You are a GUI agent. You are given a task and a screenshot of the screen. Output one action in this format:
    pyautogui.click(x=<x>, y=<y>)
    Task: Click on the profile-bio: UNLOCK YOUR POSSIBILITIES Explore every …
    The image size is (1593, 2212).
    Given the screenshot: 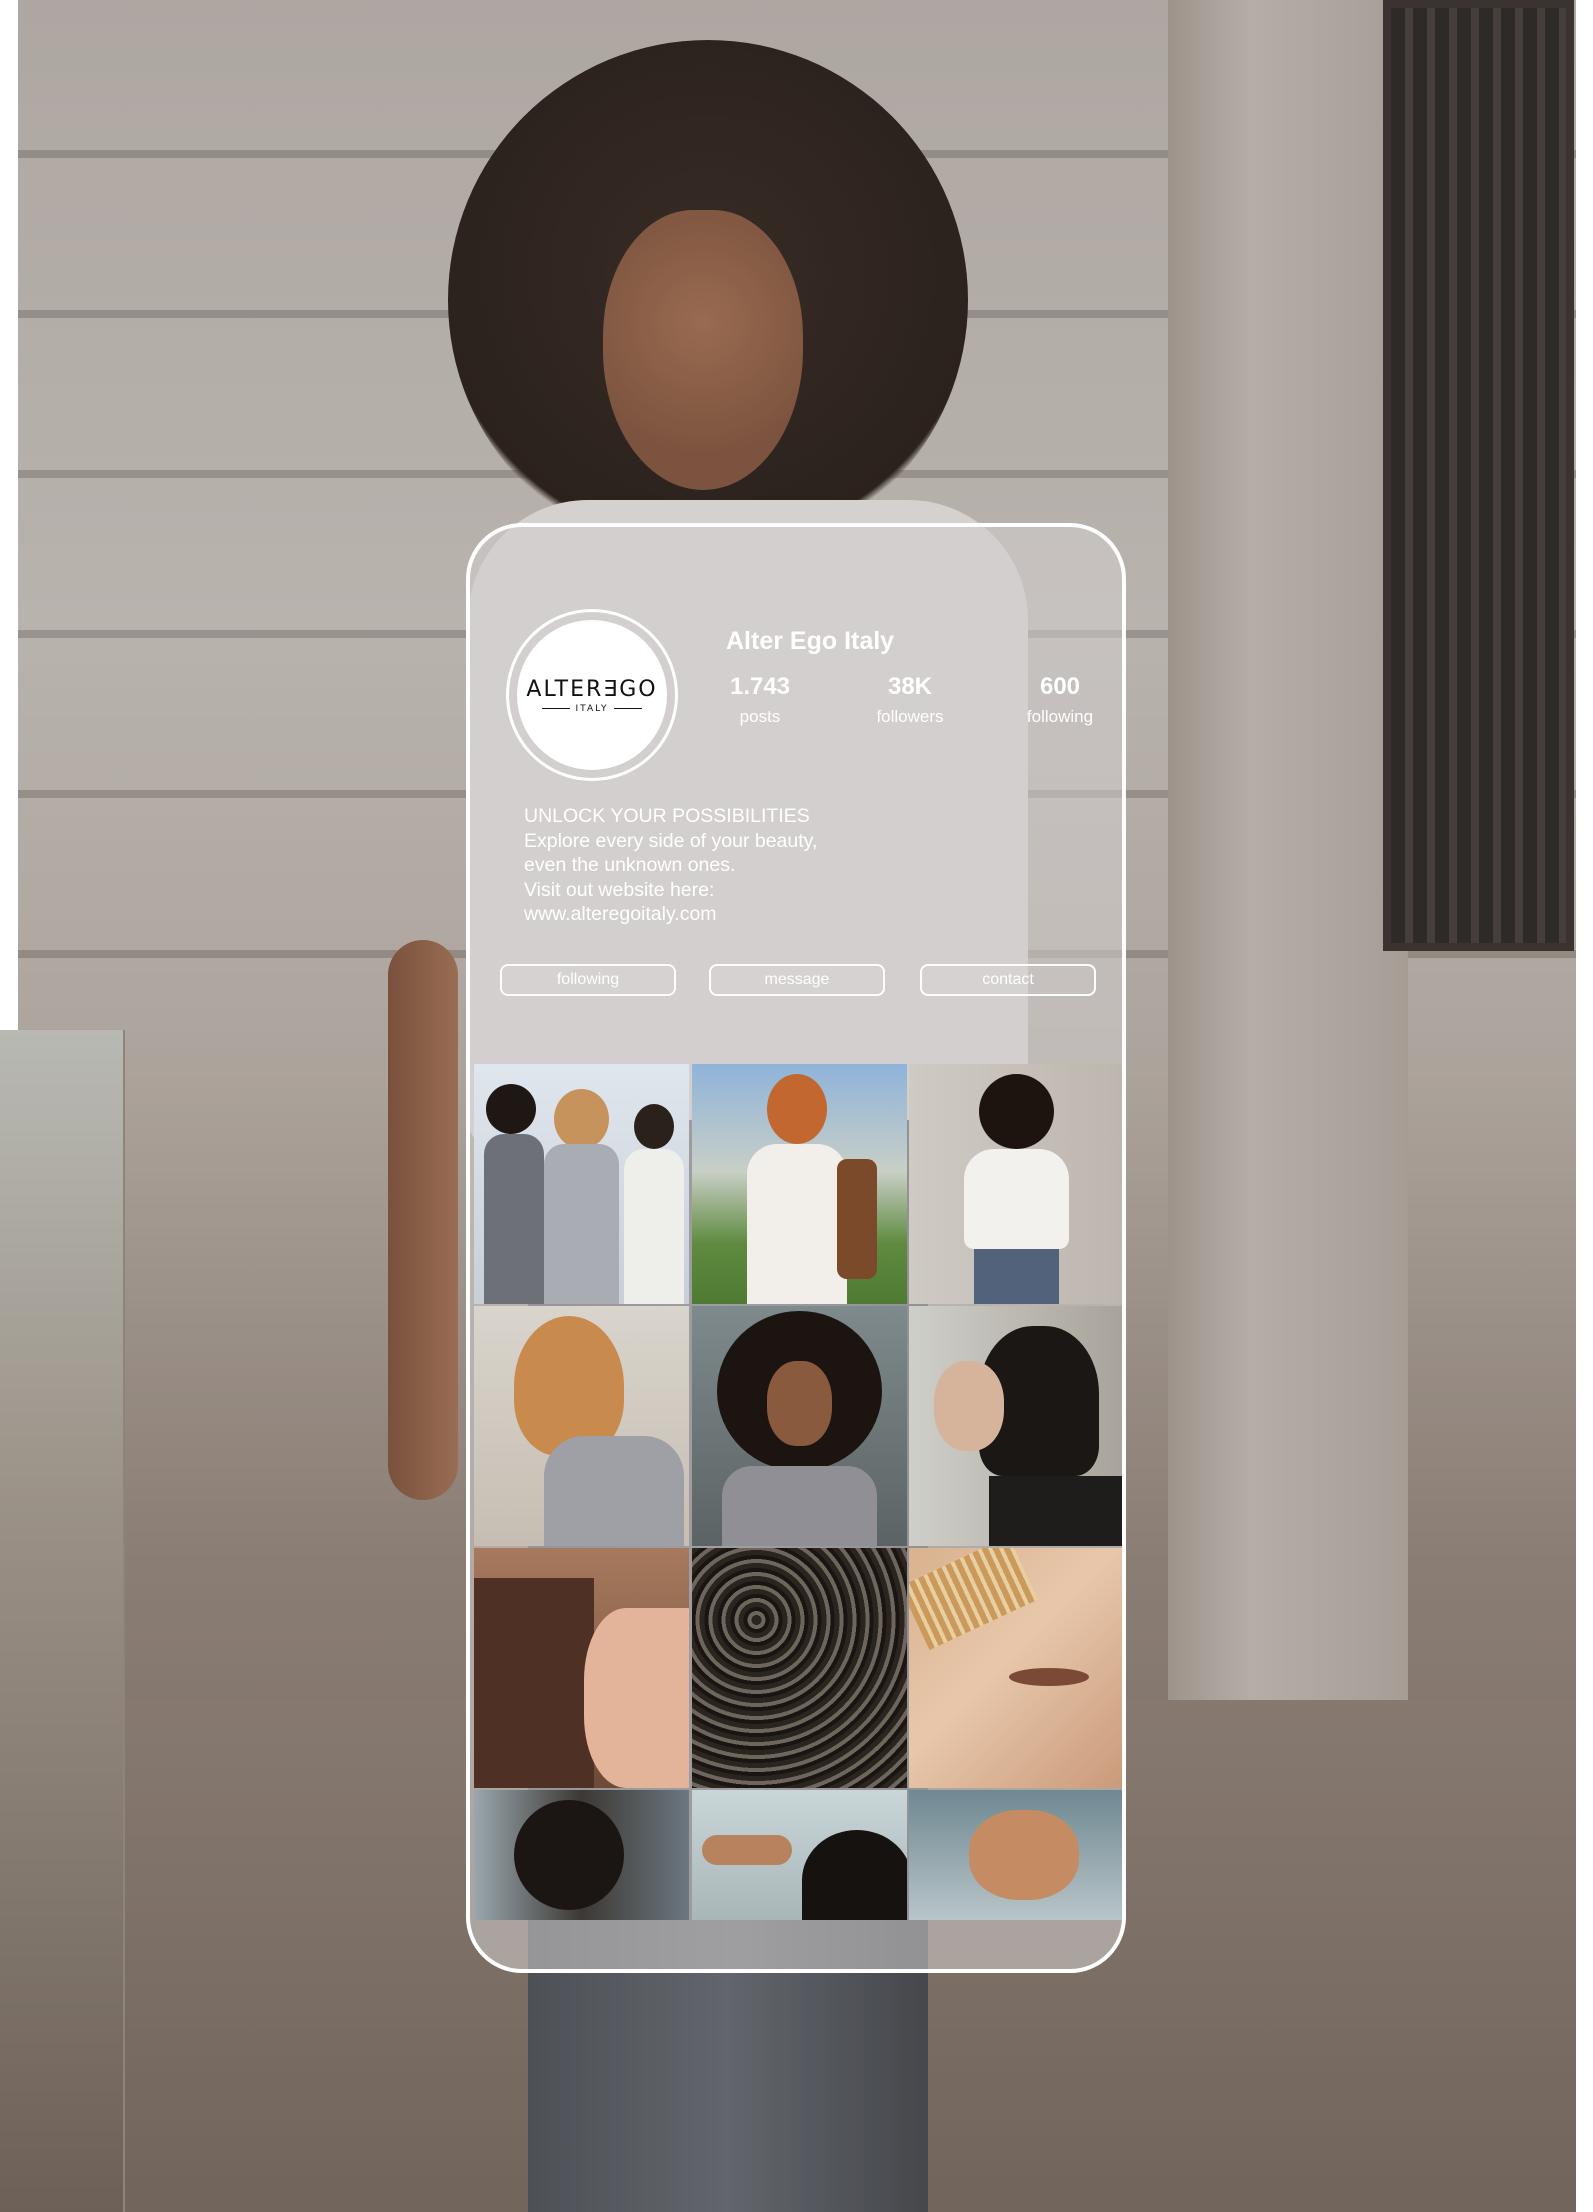 What is the action you would take?
    pyautogui.click(x=670, y=865)
    